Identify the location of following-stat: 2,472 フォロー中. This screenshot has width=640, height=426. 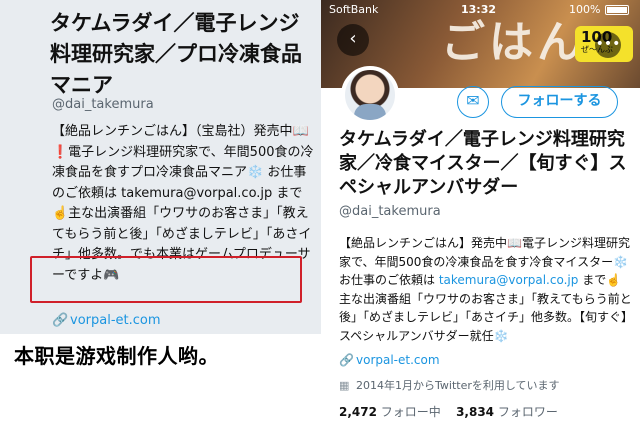
(390, 412).